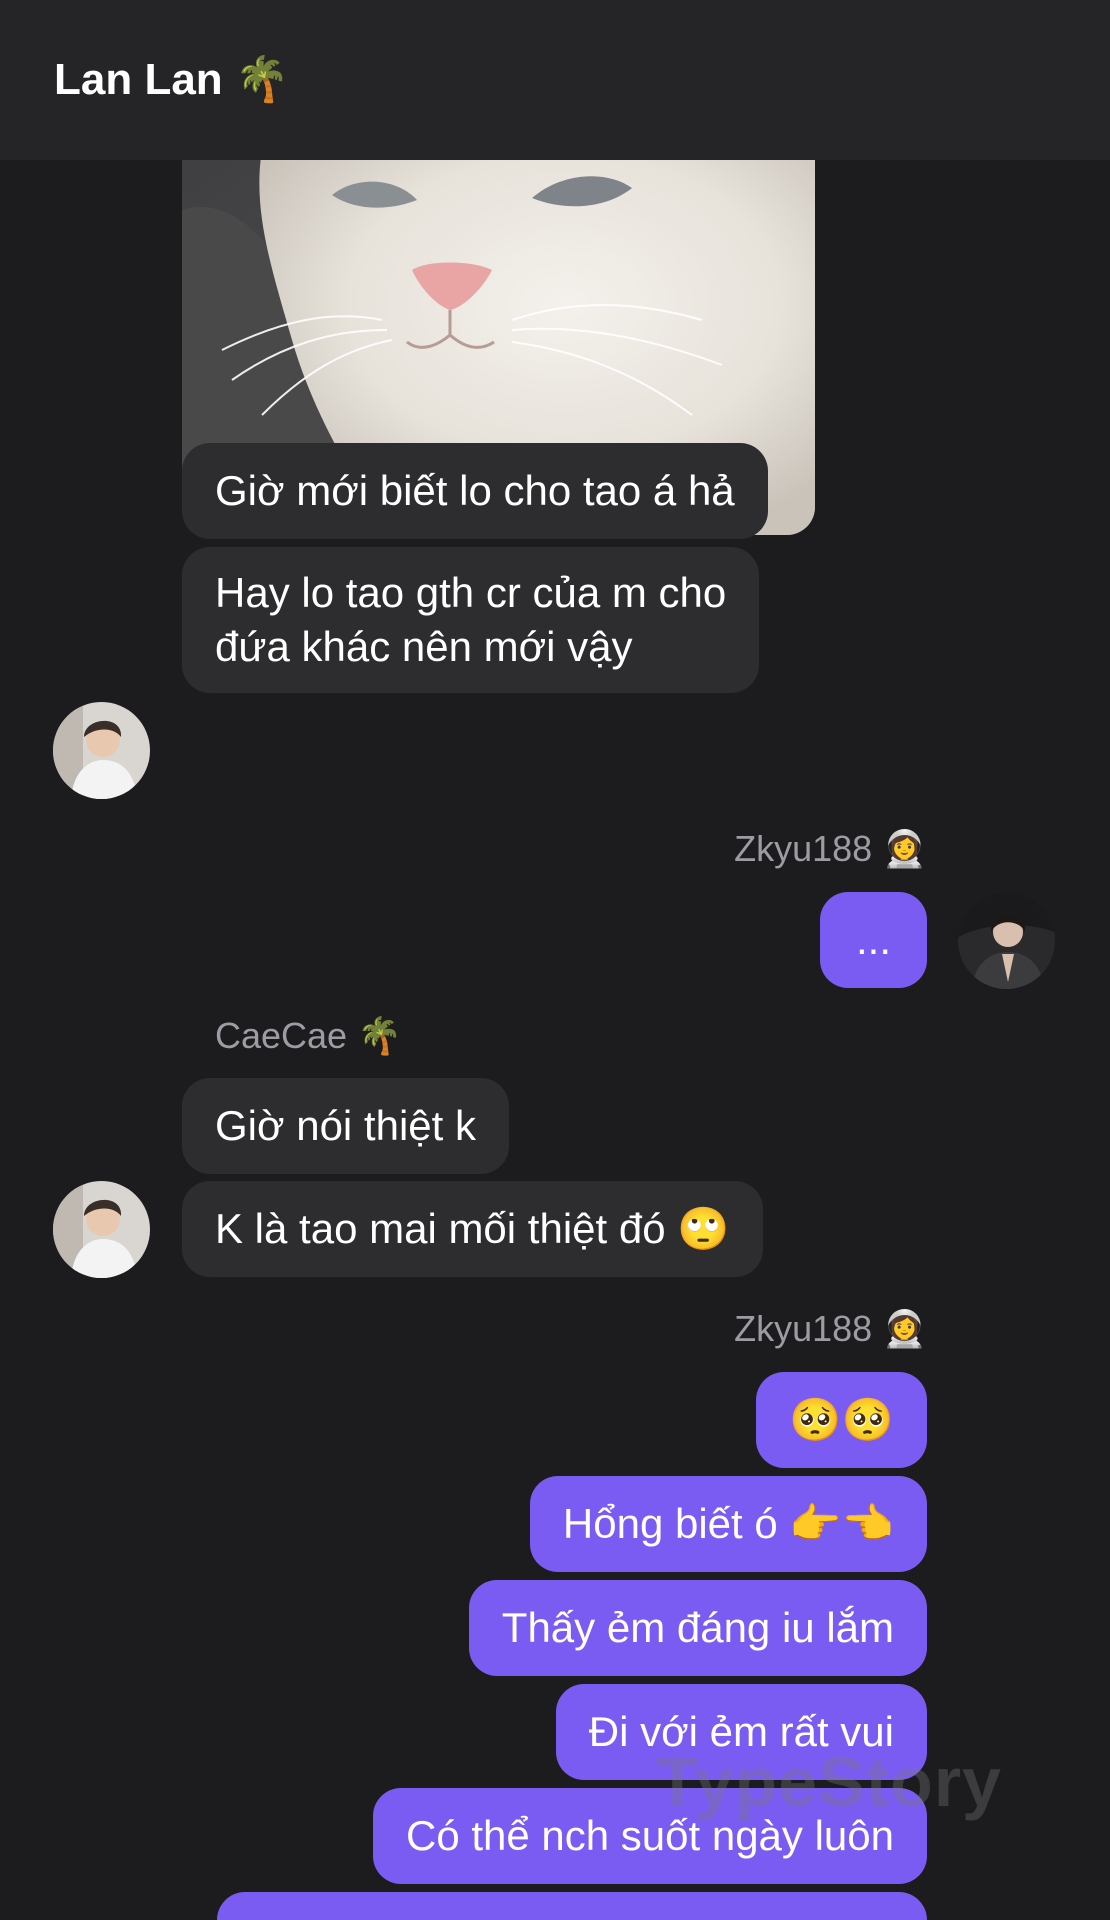 This screenshot has height=1920, width=1110. I want to click on incoming-message: Giờ nói thiệt k, so click(345, 1126).